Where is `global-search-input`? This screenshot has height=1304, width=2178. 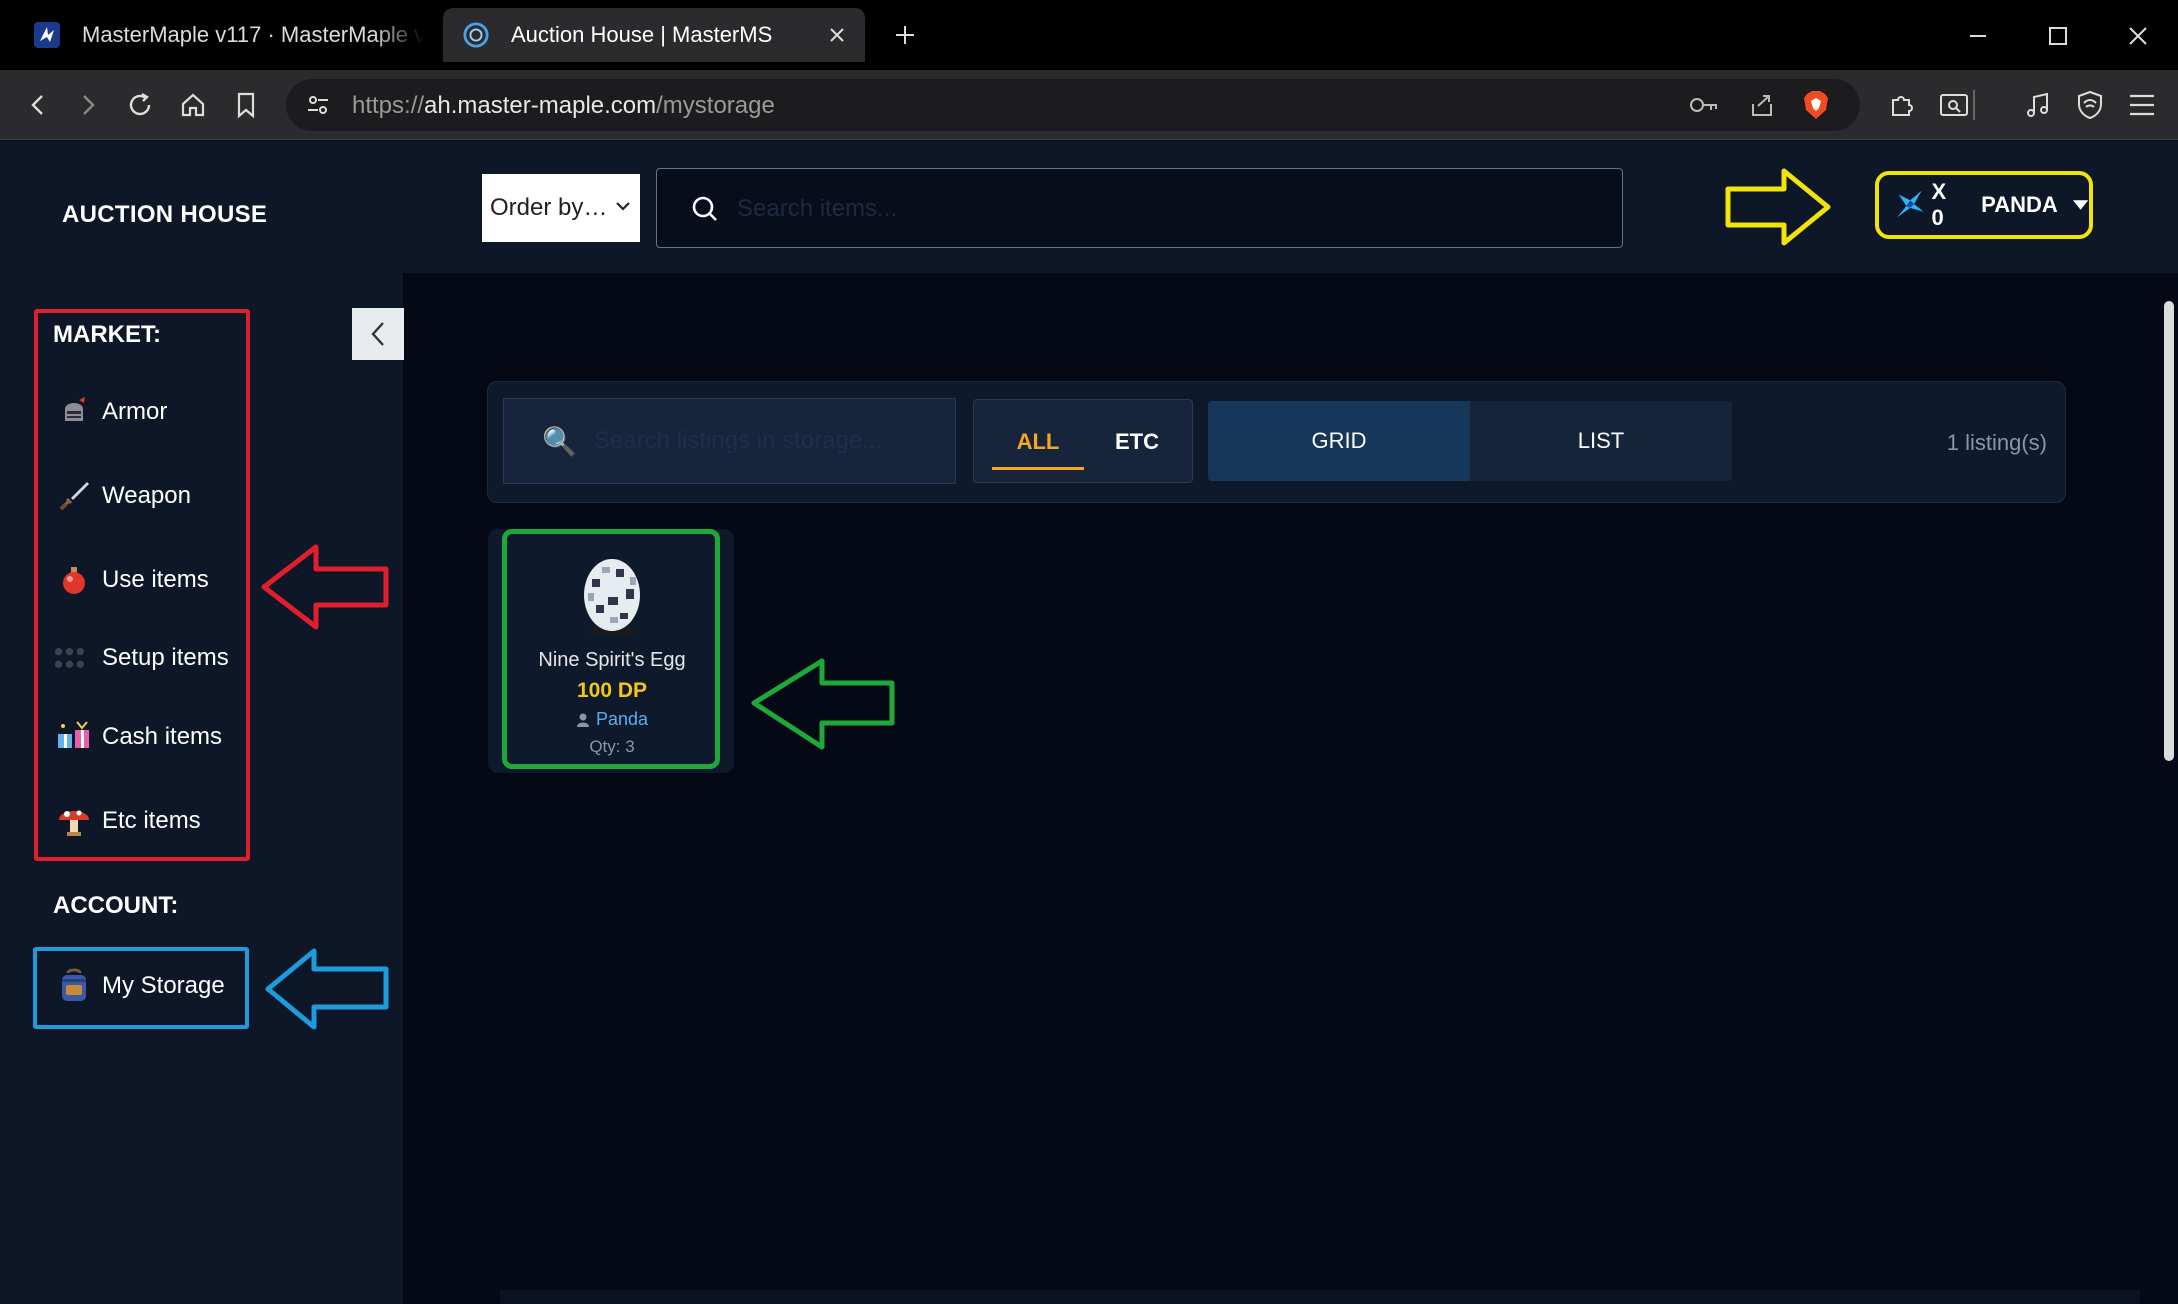 global-search-input is located at coordinates (1167, 209).